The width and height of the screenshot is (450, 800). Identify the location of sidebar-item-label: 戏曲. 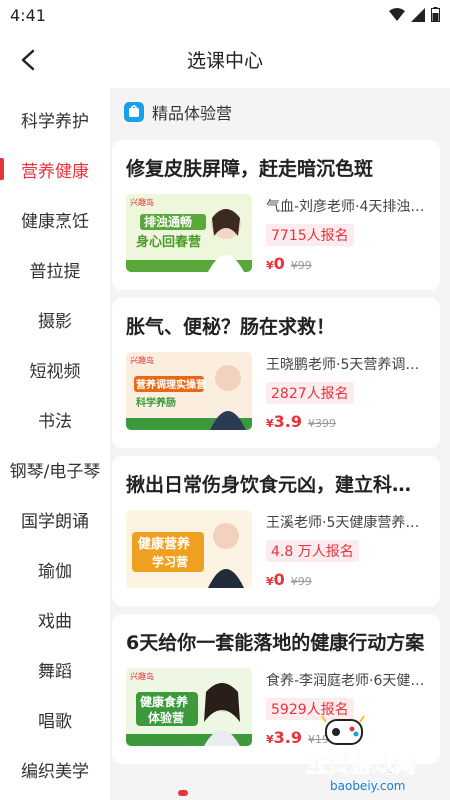
(55, 621).